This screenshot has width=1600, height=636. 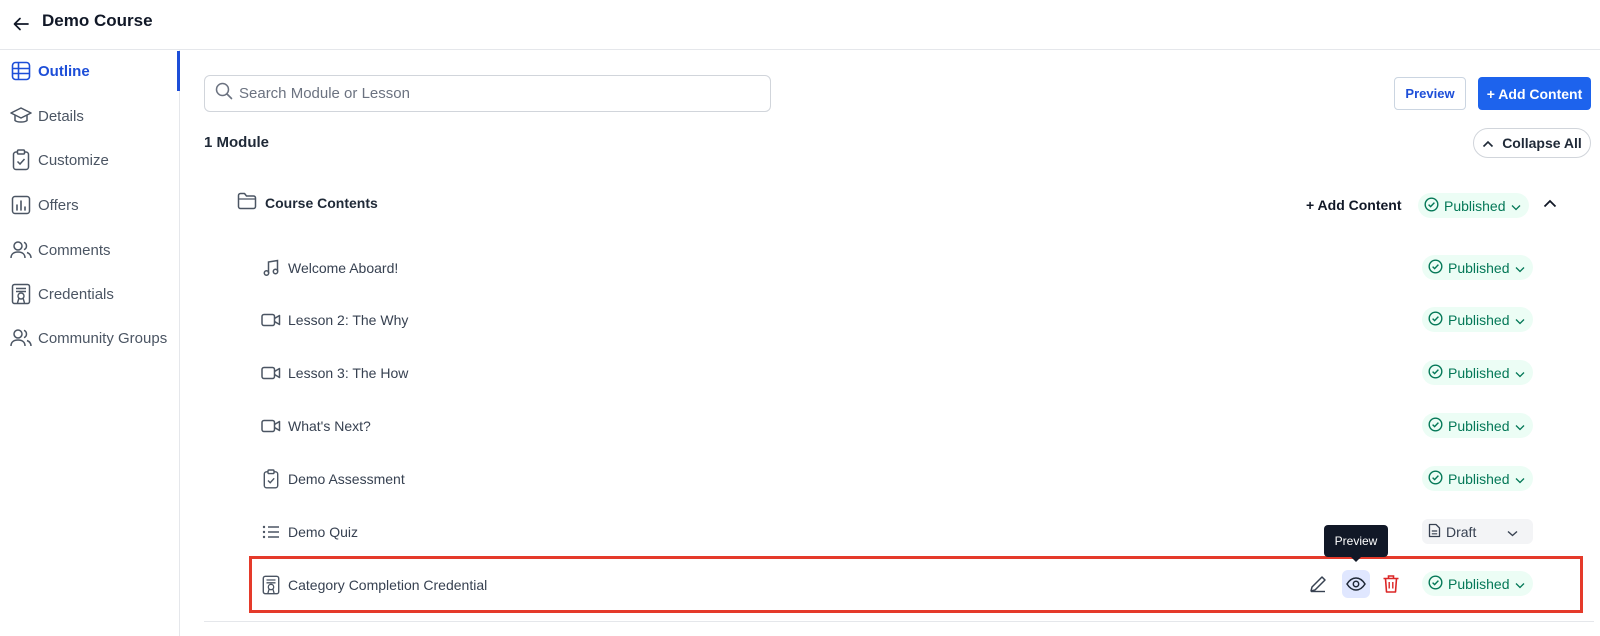 I want to click on list-icon, so click(x=271, y=532).